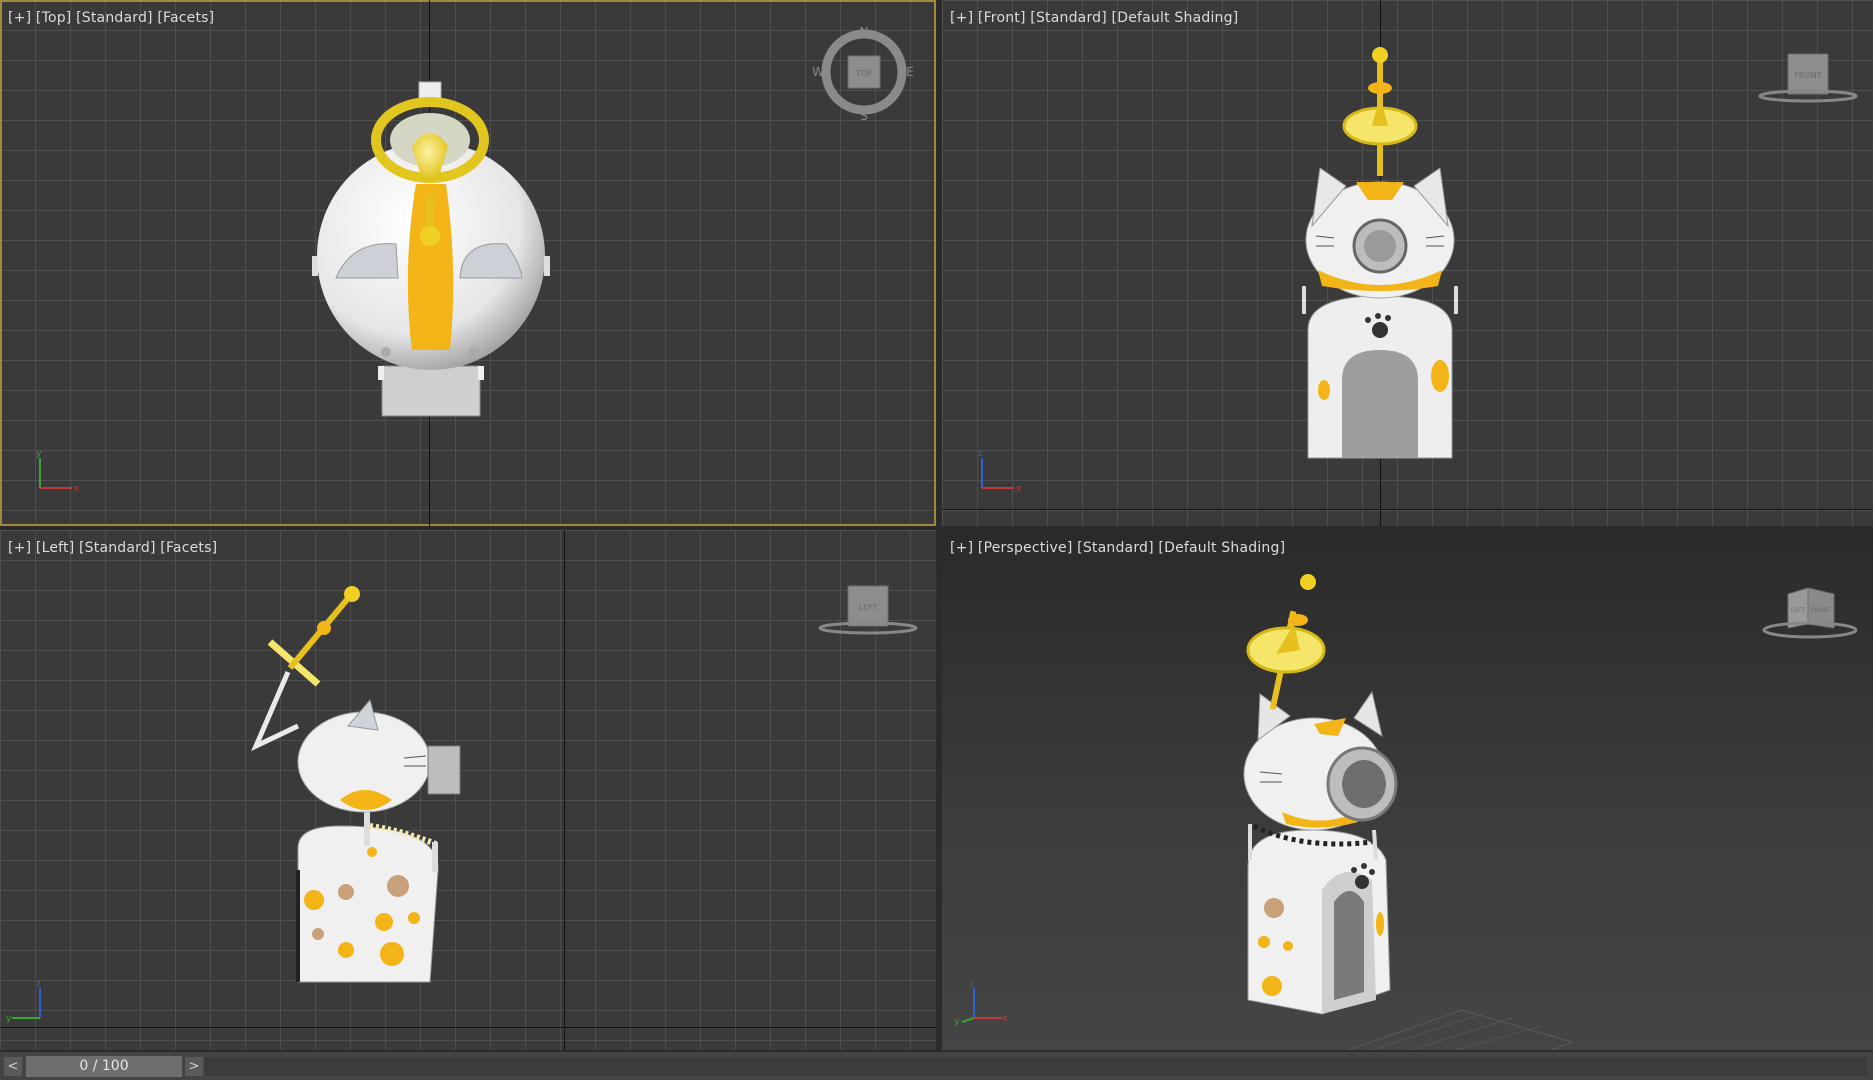 Image resolution: width=1873 pixels, height=1080 pixels. What do you see at coordinates (1807, 75) in the screenshot?
I see `view-cube-face: FRONT` at bounding box center [1807, 75].